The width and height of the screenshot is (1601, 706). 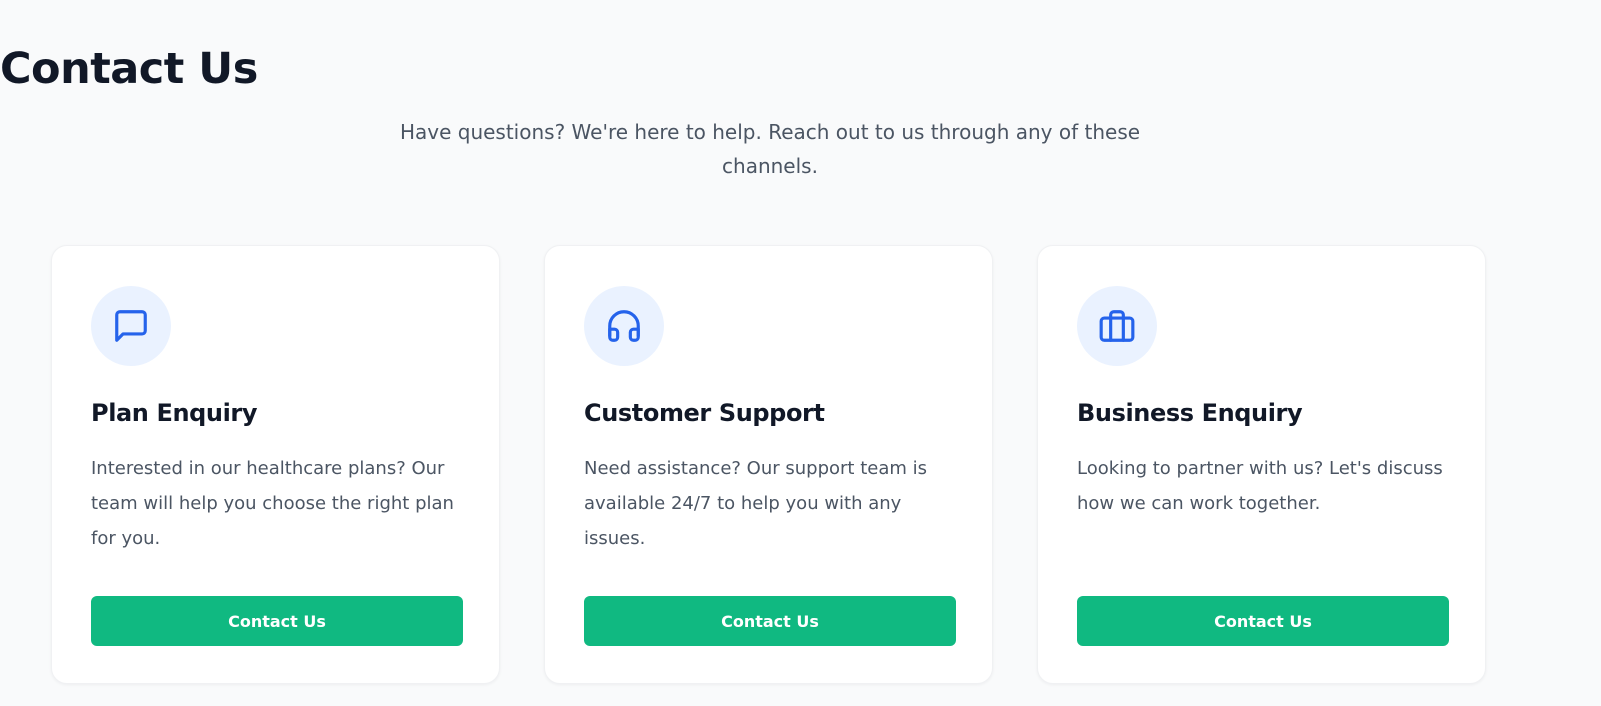 What do you see at coordinates (277, 621) in the screenshot?
I see `plan-enquiry-contact-button: Contact Us` at bounding box center [277, 621].